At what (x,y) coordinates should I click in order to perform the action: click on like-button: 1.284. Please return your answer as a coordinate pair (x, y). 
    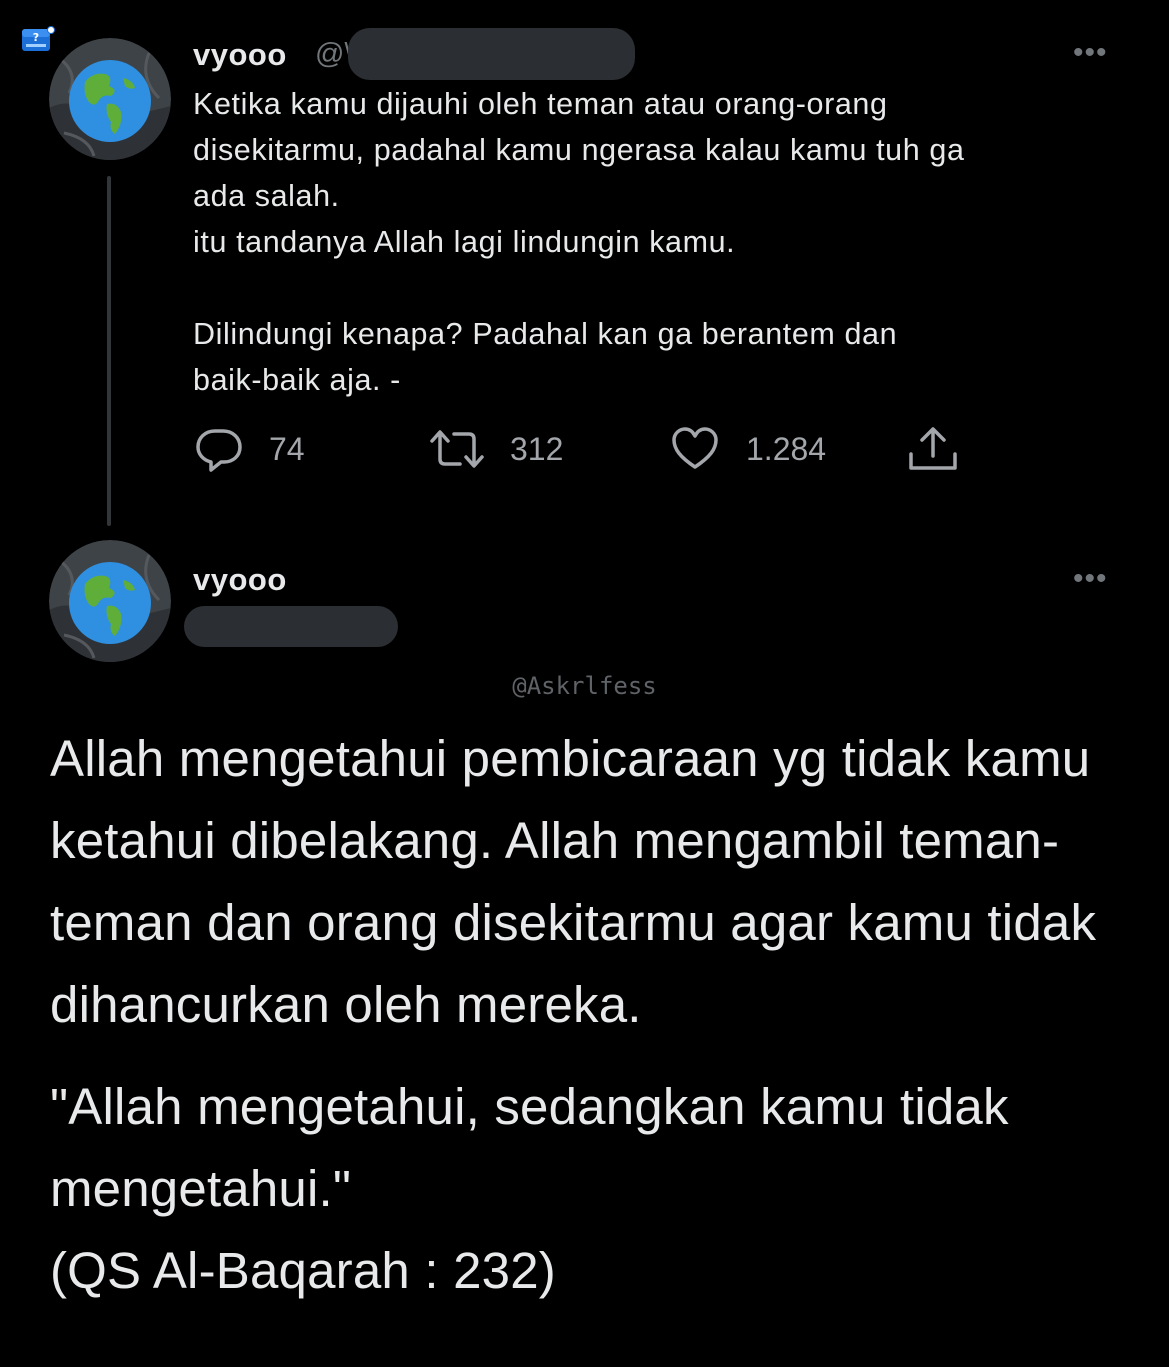
    Looking at the image, I should click on (748, 449).